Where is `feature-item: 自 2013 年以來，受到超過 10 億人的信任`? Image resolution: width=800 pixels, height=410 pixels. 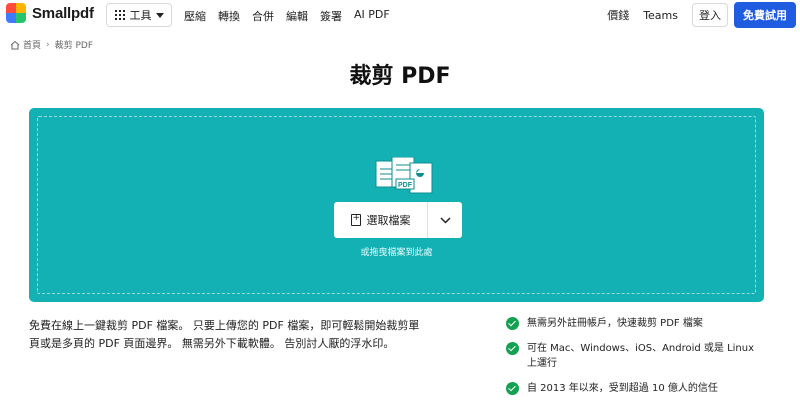
feature-item: 自 2013 年以來，受到超過 10 億人的信任 is located at coordinates (631, 388).